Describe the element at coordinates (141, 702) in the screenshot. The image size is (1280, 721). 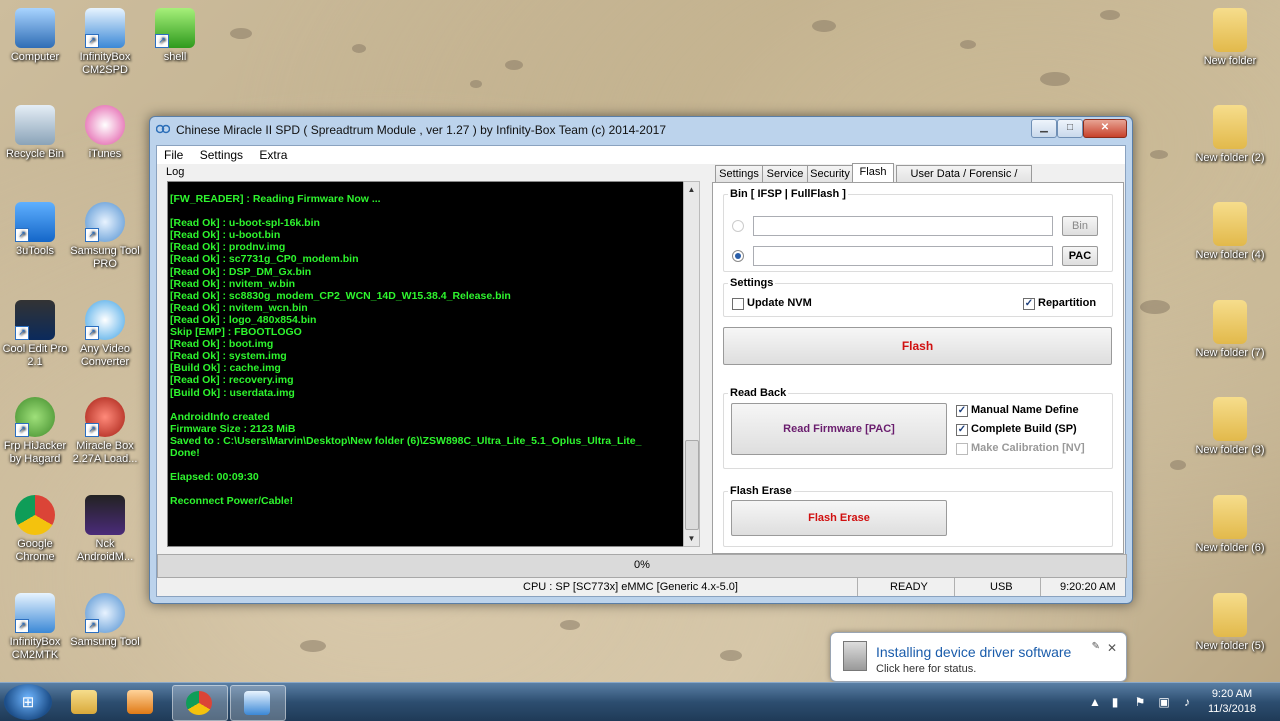
I see `taskbar-media-player` at that location.